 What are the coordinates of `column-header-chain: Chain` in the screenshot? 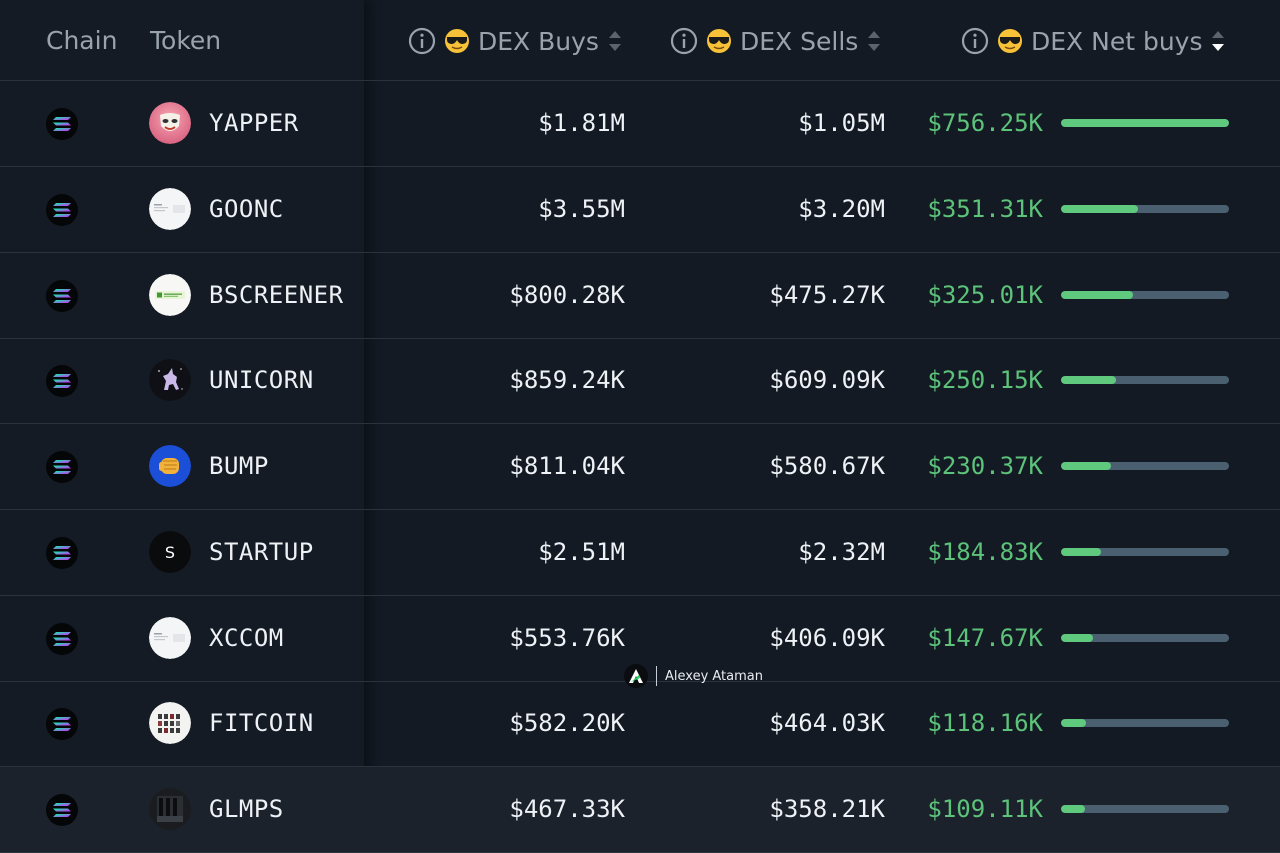 It's located at (82, 40).